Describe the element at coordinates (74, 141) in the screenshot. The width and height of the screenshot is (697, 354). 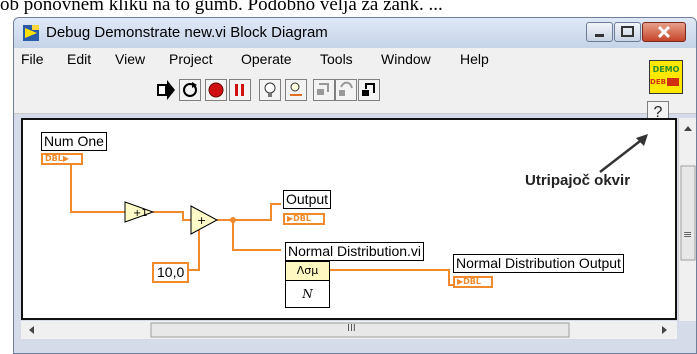
I see `num-one-label: Num One` at that location.